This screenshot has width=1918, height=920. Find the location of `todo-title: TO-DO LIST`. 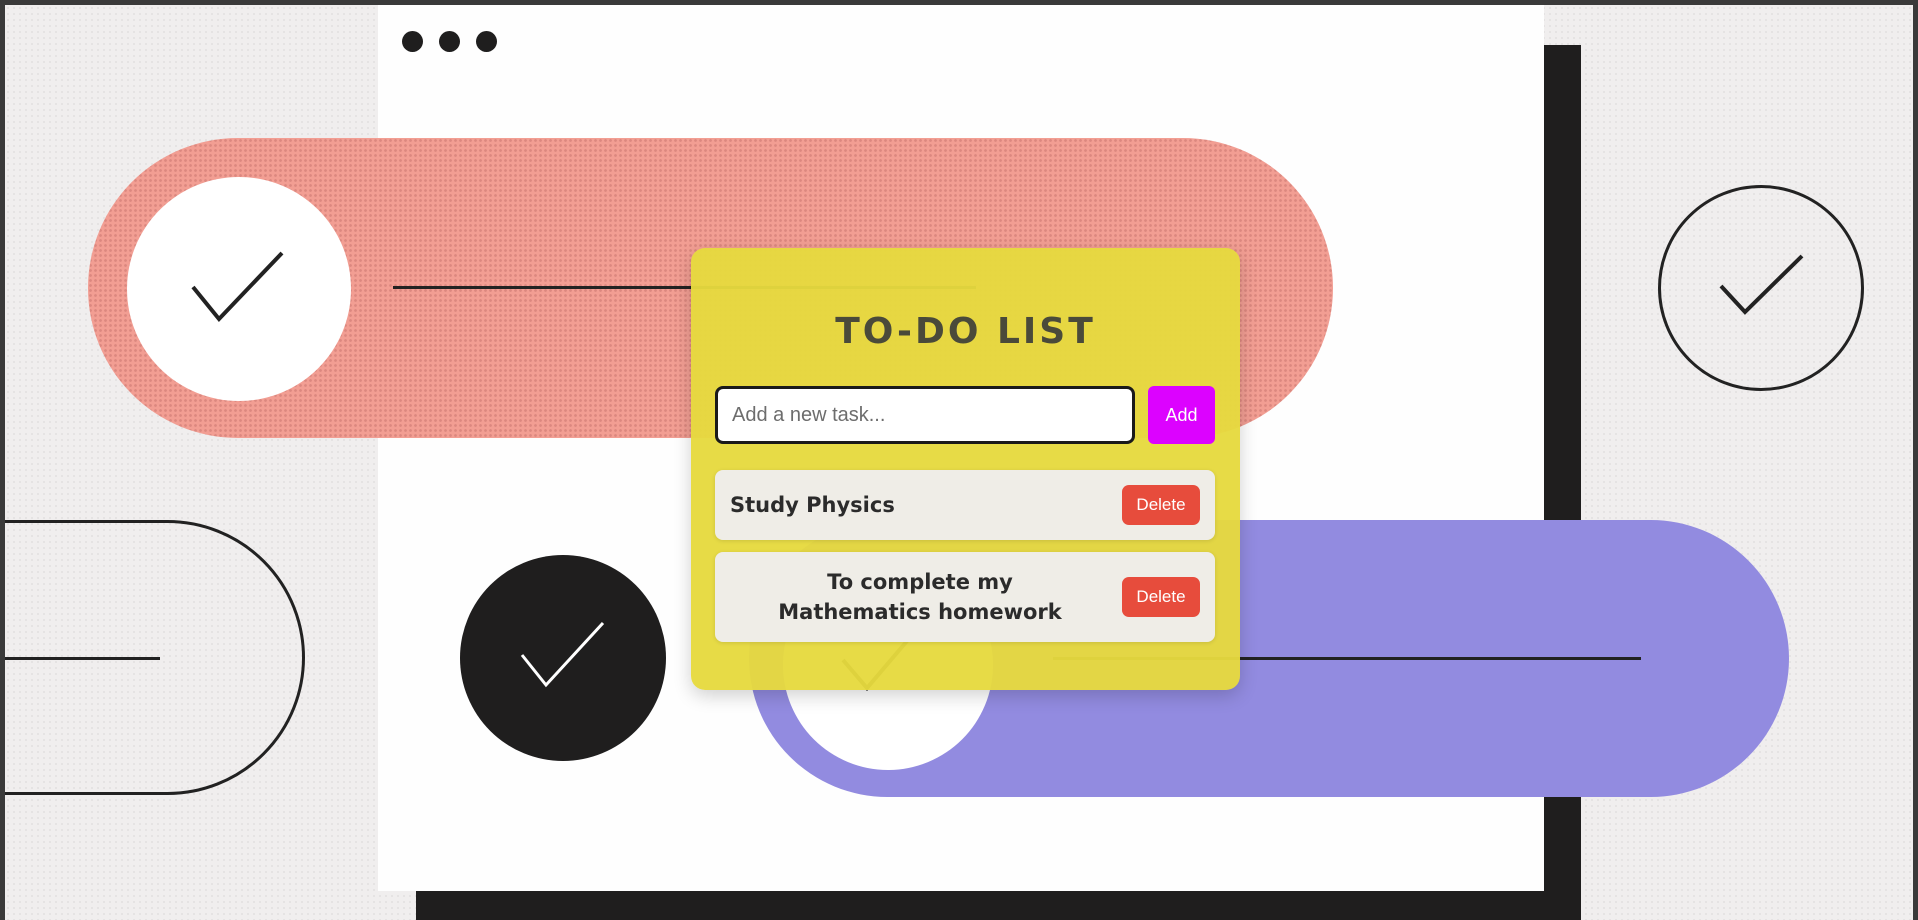

todo-title: TO-DO LIST is located at coordinates (965, 331).